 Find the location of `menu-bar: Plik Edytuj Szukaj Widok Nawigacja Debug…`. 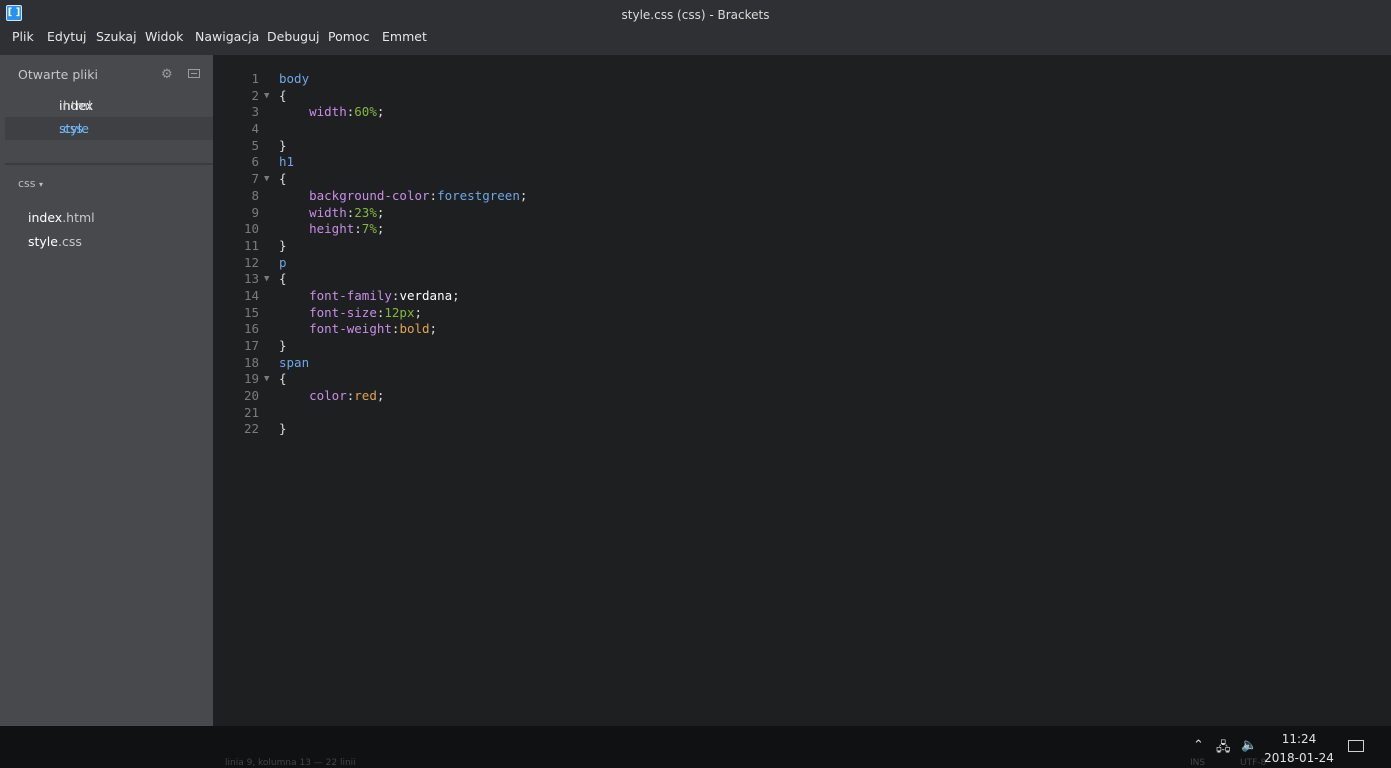

menu-bar: Plik Edytuj Szukaj Widok Nawigacja Debug… is located at coordinates (695, 42).